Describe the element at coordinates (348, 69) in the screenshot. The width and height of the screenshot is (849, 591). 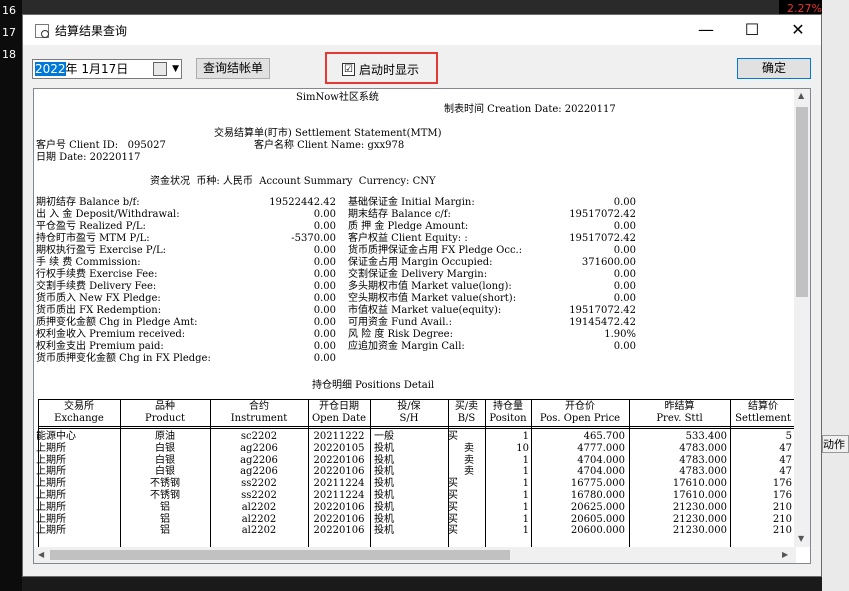
I see `show-on-start-checkbox: ☑` at that location.